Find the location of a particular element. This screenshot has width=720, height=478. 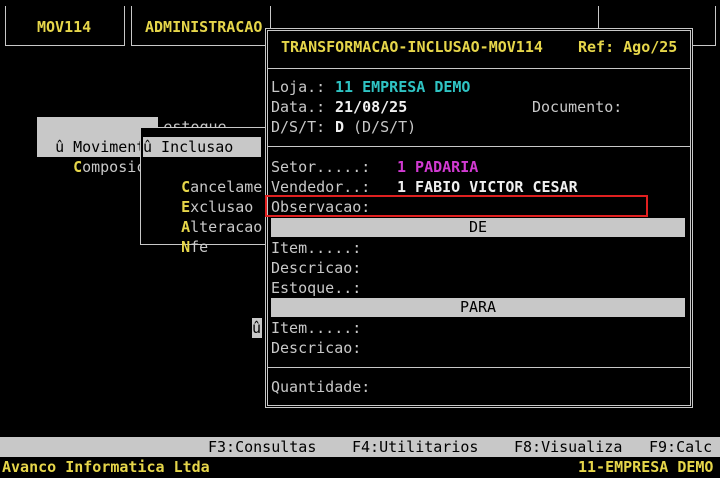

status-company: Avanco Informatica Ltda is located at coordinates (106, 467).